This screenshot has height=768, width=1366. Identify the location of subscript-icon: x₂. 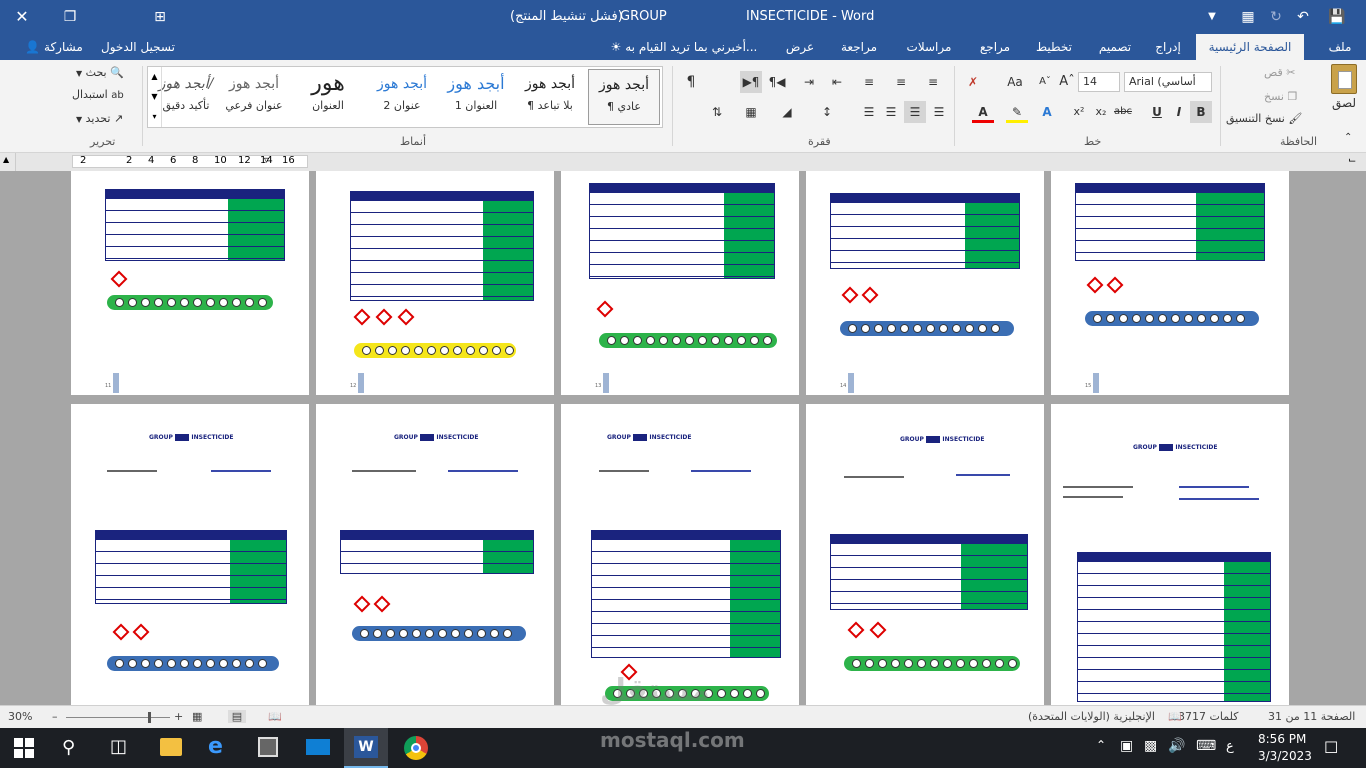
(1101, 112).